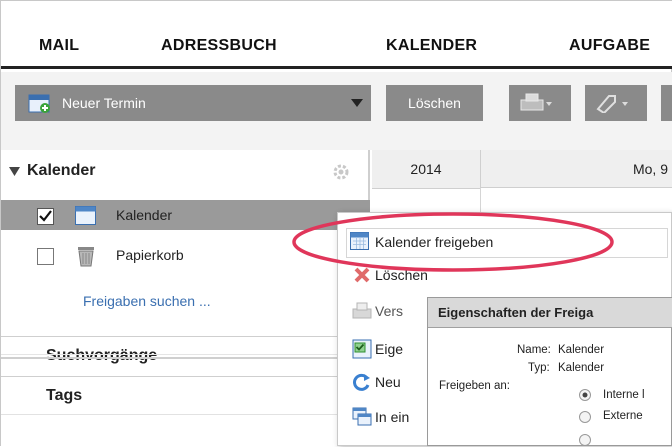 Image resolution: width=672 pixels, height=447 pixels. What do you see at coordinates (45, 216) in the screenshot?
I see `checkbox-checked-icon` at bounding box center [45, 216].